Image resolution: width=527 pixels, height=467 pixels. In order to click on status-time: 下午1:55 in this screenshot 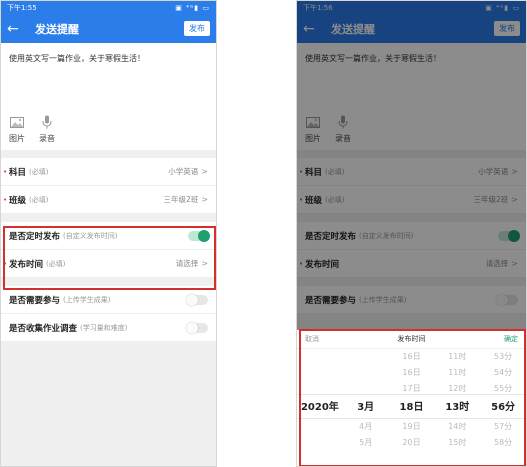, I will do `click(22, 8)`.